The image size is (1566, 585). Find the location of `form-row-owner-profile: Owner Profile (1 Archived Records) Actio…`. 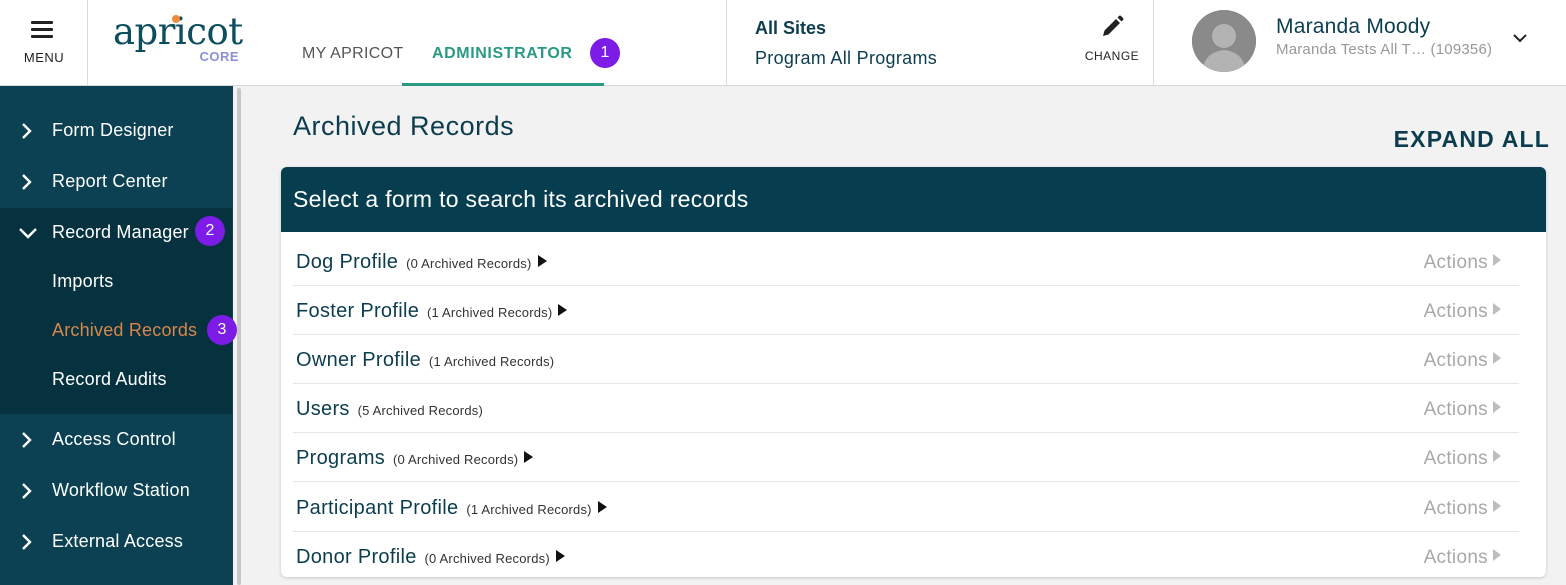

form-row-owner-profile: Owner Profile (1 Archived Records) Actio… is located at coordinates (906, 359).